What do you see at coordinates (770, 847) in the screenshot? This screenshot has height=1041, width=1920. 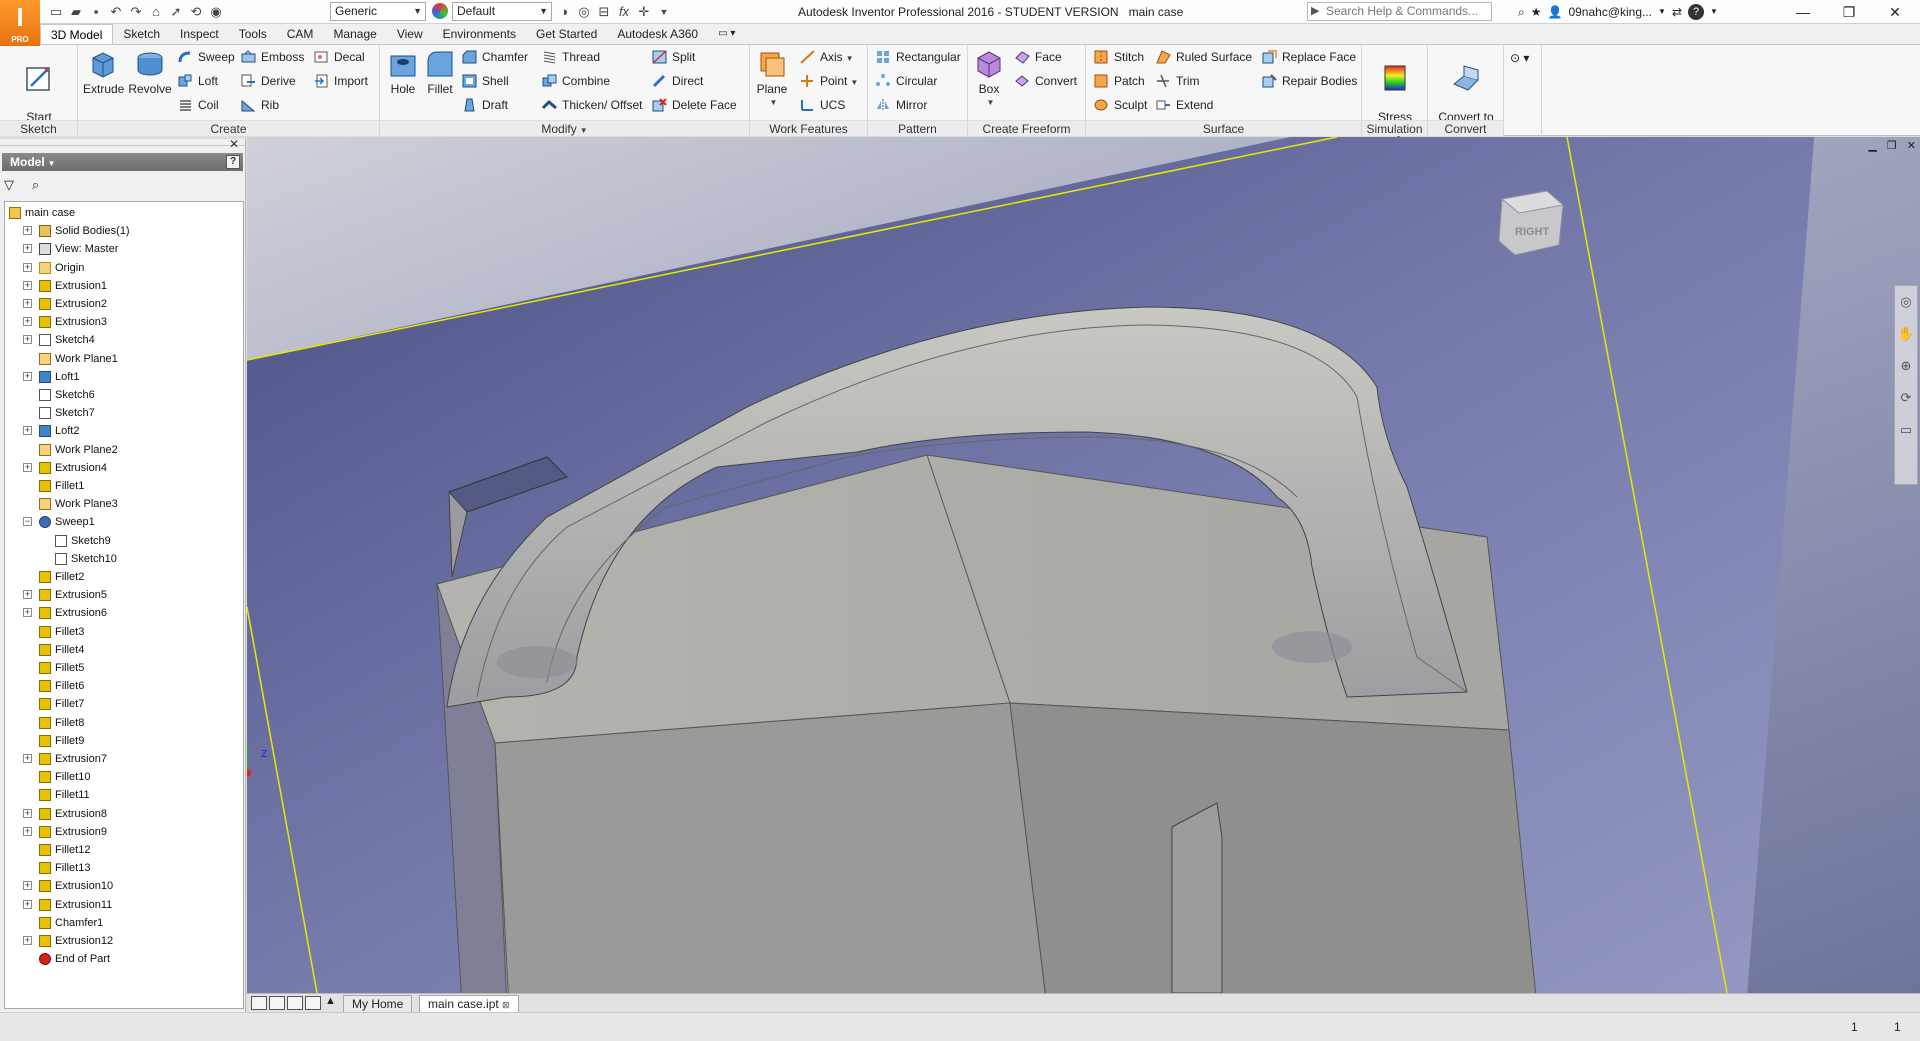 I see `case-front-face` at bounding box center [770, 847].